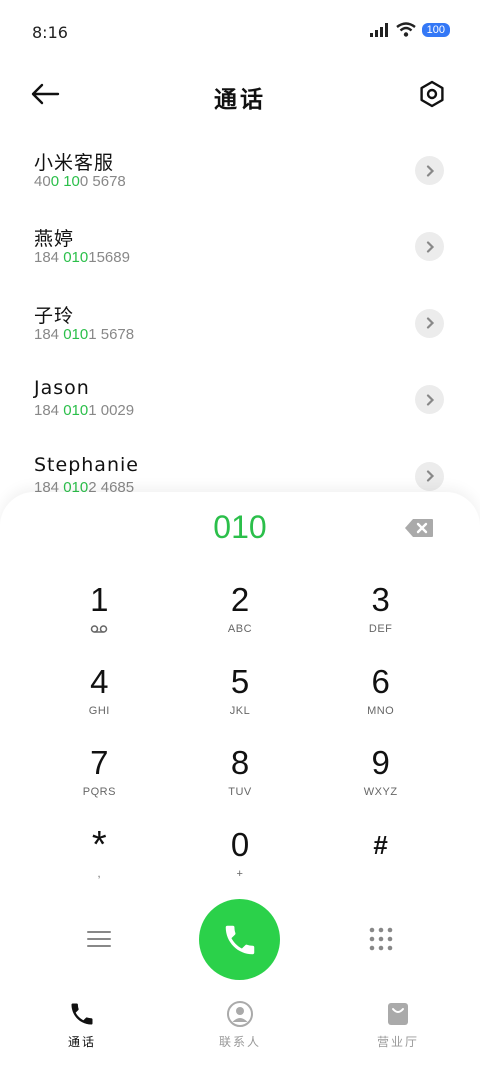  Describe the element at coordinates (240, 701) in the screenshot. I see `key-5: 5 JKL` at that location.